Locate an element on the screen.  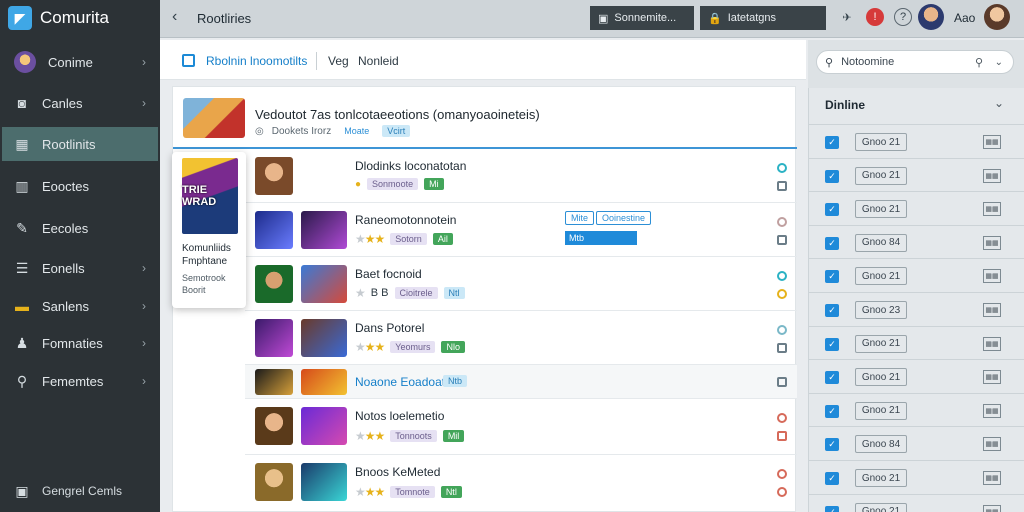
topbar-icons: ✈ ! ? is located at coordinates (875, 17).